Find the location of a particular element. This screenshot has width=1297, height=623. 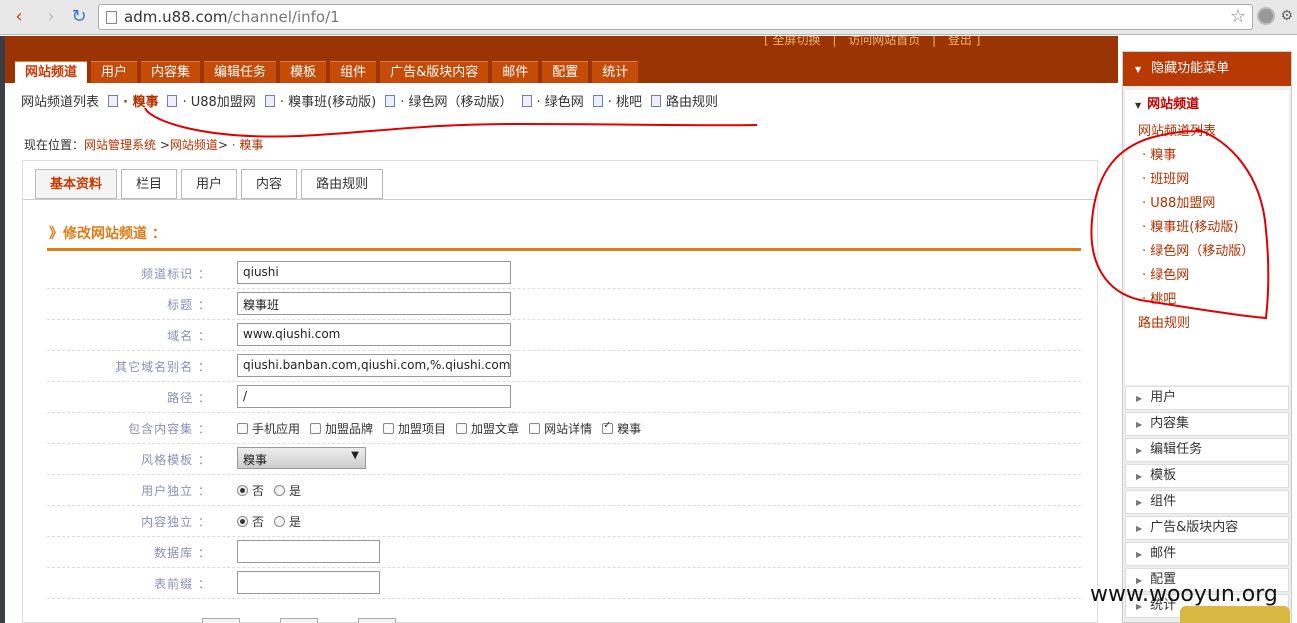

url-text: adm.u88.com/channel/info/1 is located at coordinates (232, 17).